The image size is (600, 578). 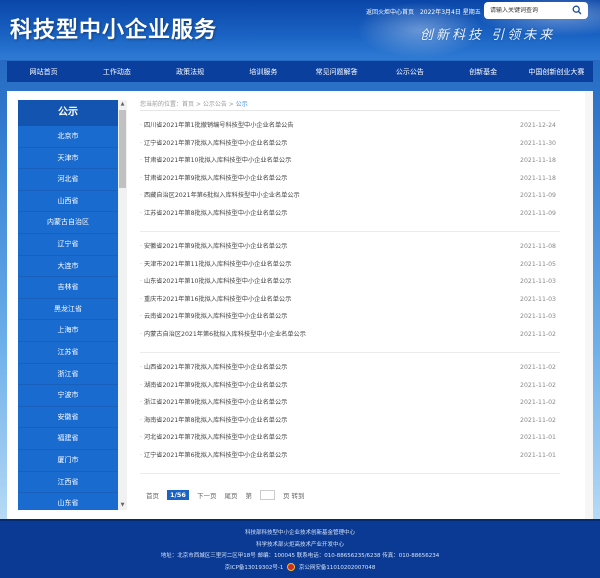 I want to click on list-item: 四川省2021年第1批撤销编号科技型中小企业名单公告 2021-12-24, so click(x=350, y=126).